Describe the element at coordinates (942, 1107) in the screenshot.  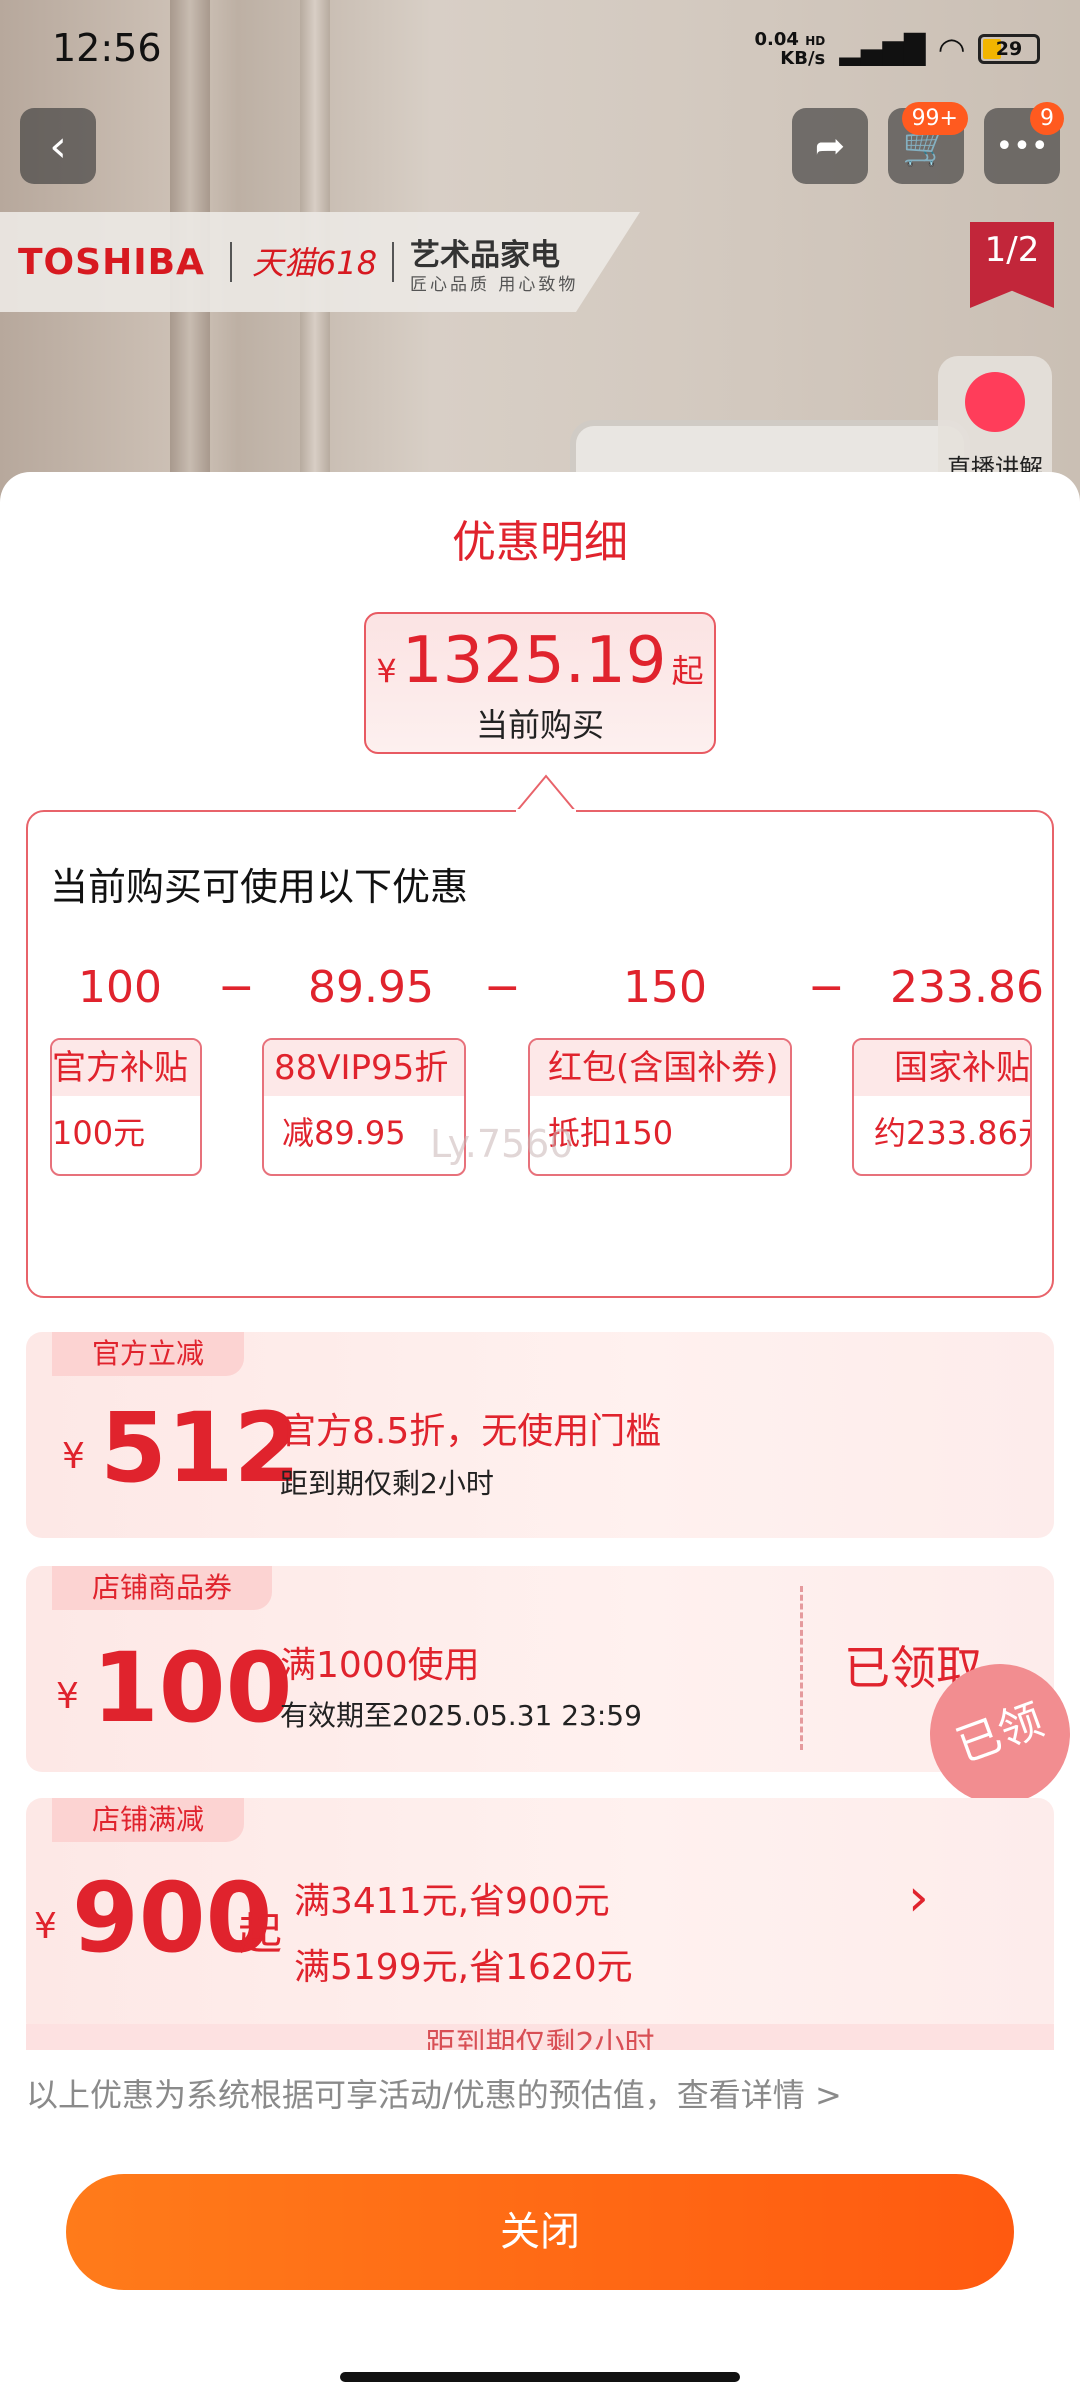
I see `discount-chip-national-subsidy: 国家补贴 约233.86元` at that location.